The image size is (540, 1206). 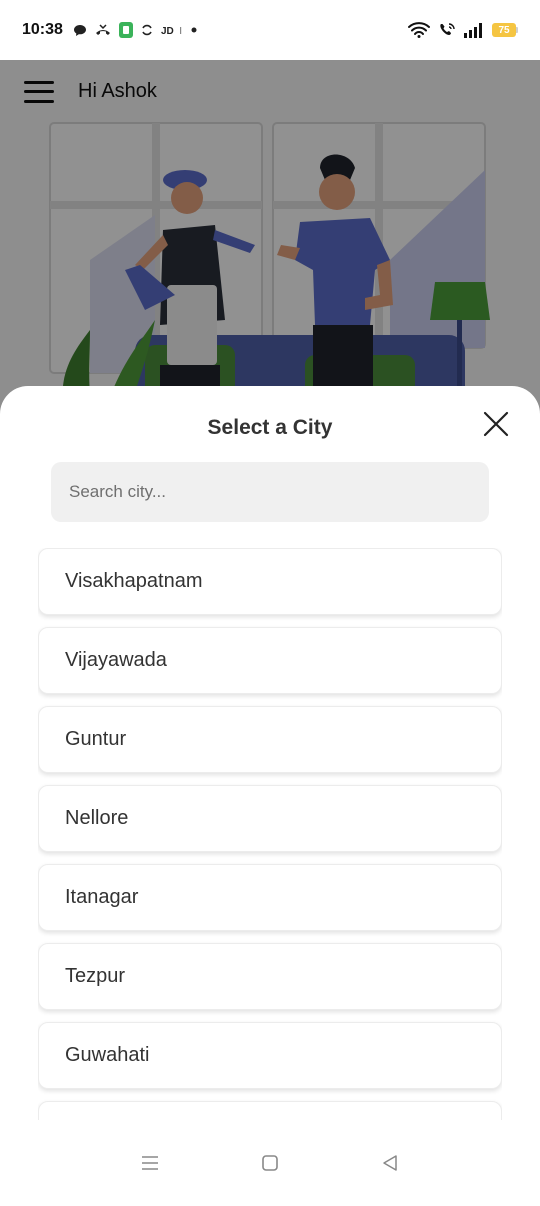 I want to click on battery-level: 75, so click(x=504, y=30).